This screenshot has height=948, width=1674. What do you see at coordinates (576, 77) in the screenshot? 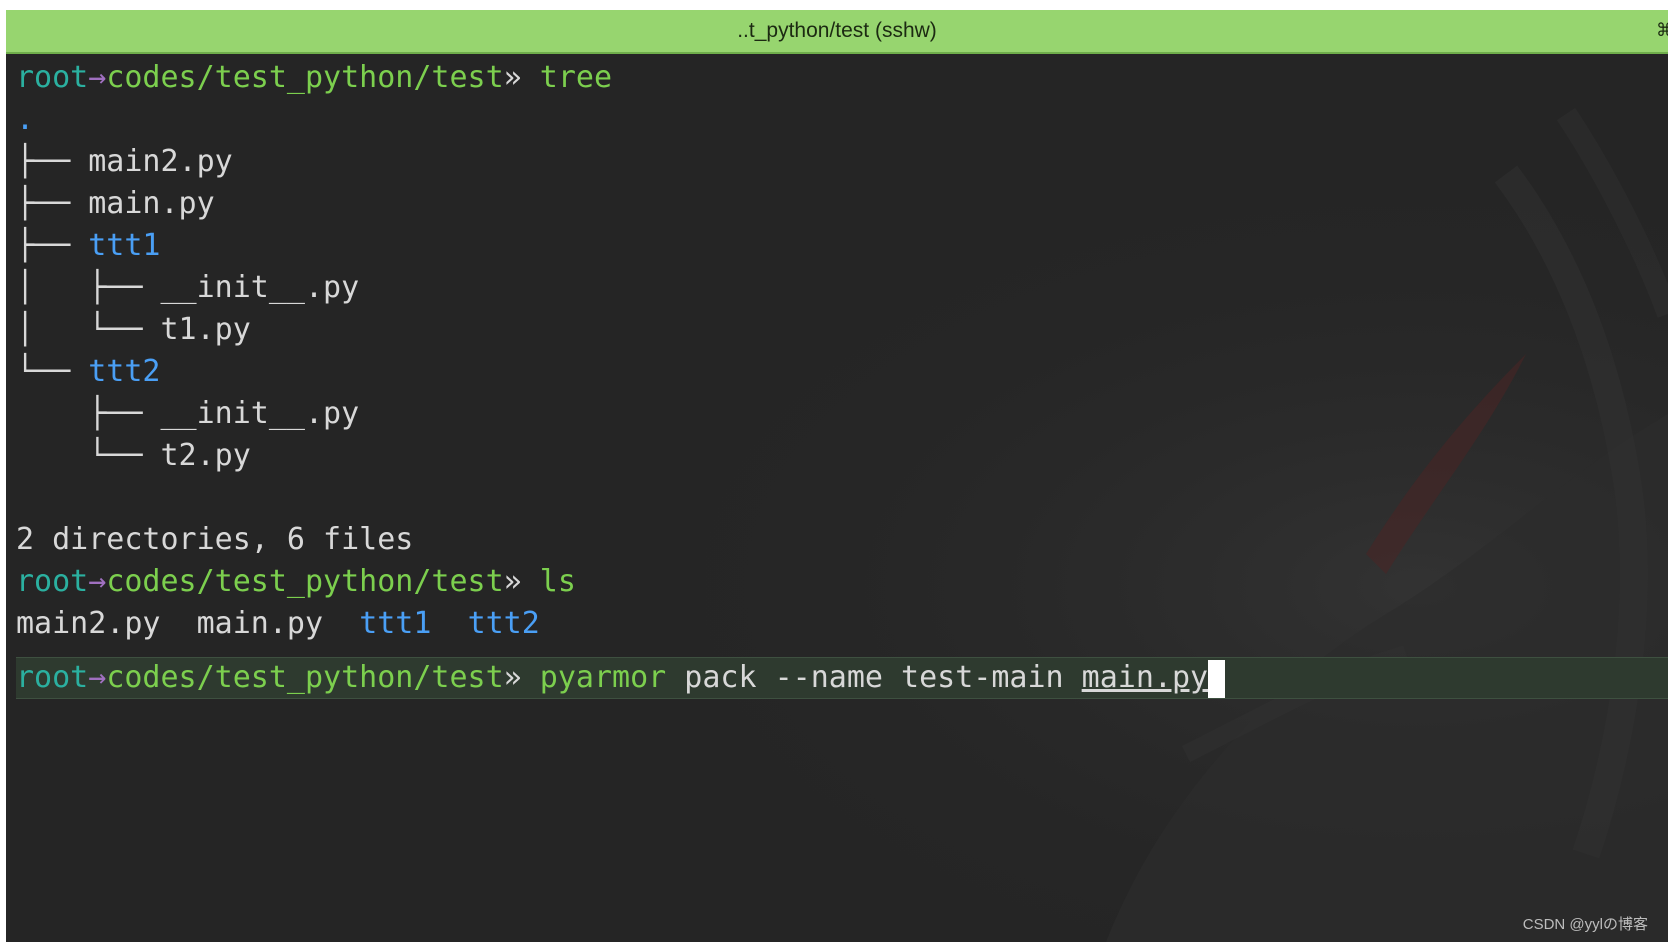
I see `command-tree: tree` at bounding box center [576, 77].